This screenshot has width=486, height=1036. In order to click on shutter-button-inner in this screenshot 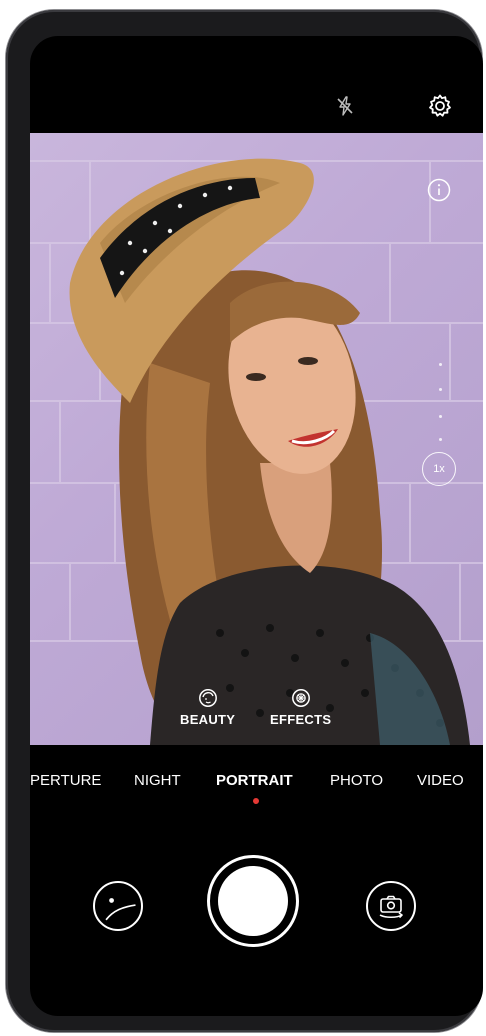, I will do `click(253, 901)`.